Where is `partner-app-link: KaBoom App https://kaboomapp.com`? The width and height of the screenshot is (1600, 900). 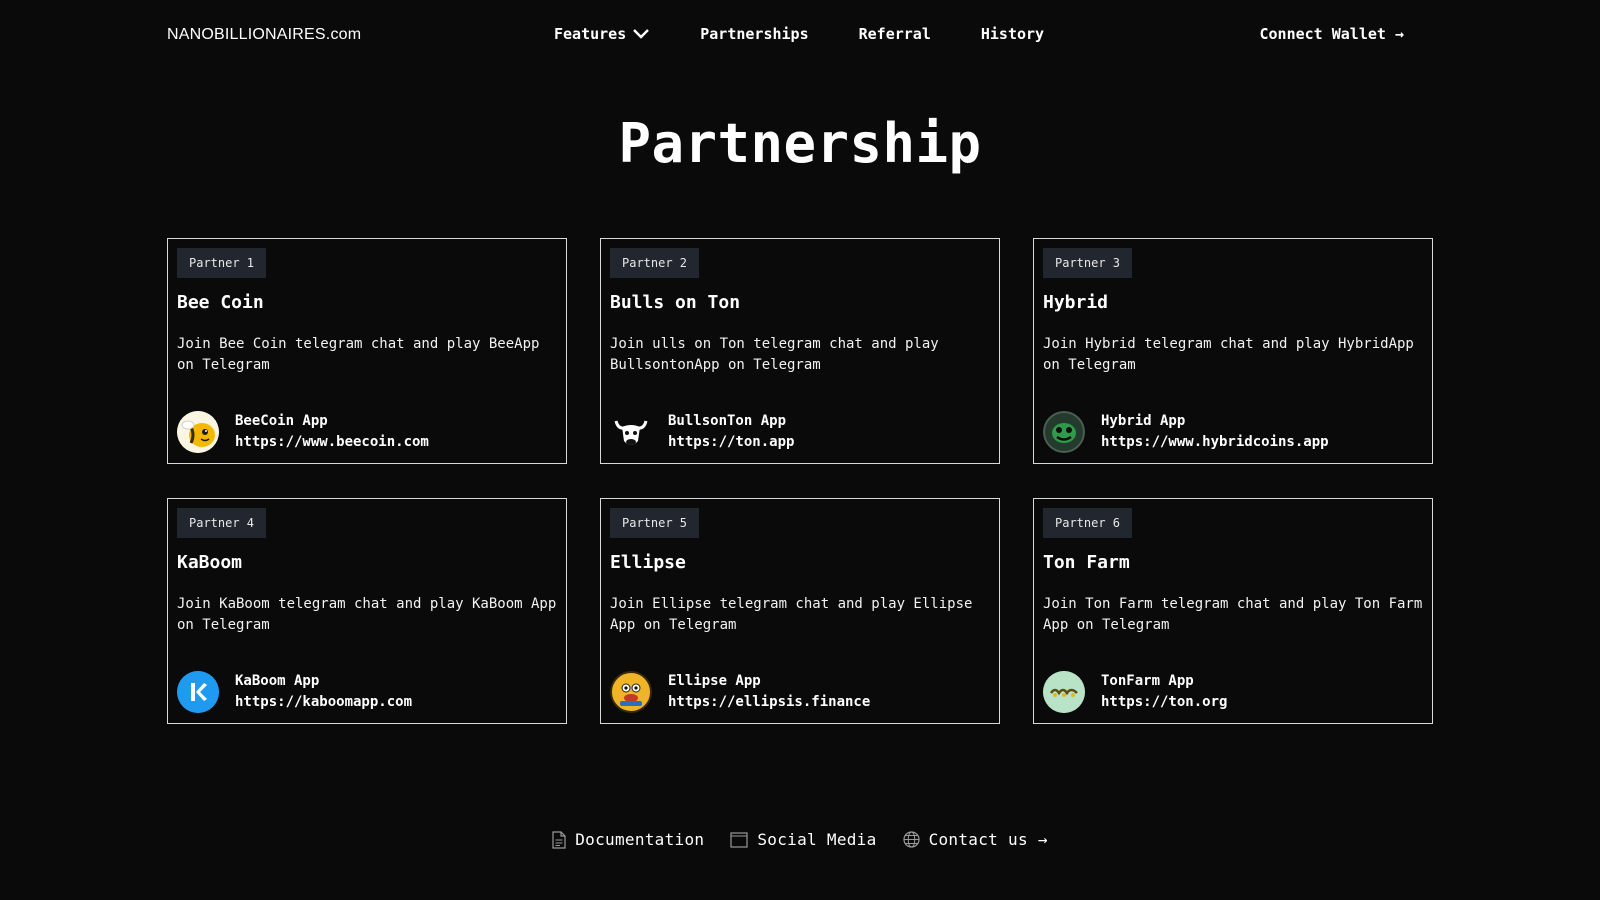 partner-app-link: KaBoom App https://kaboomapp.com is located at coordinates (294, 692).